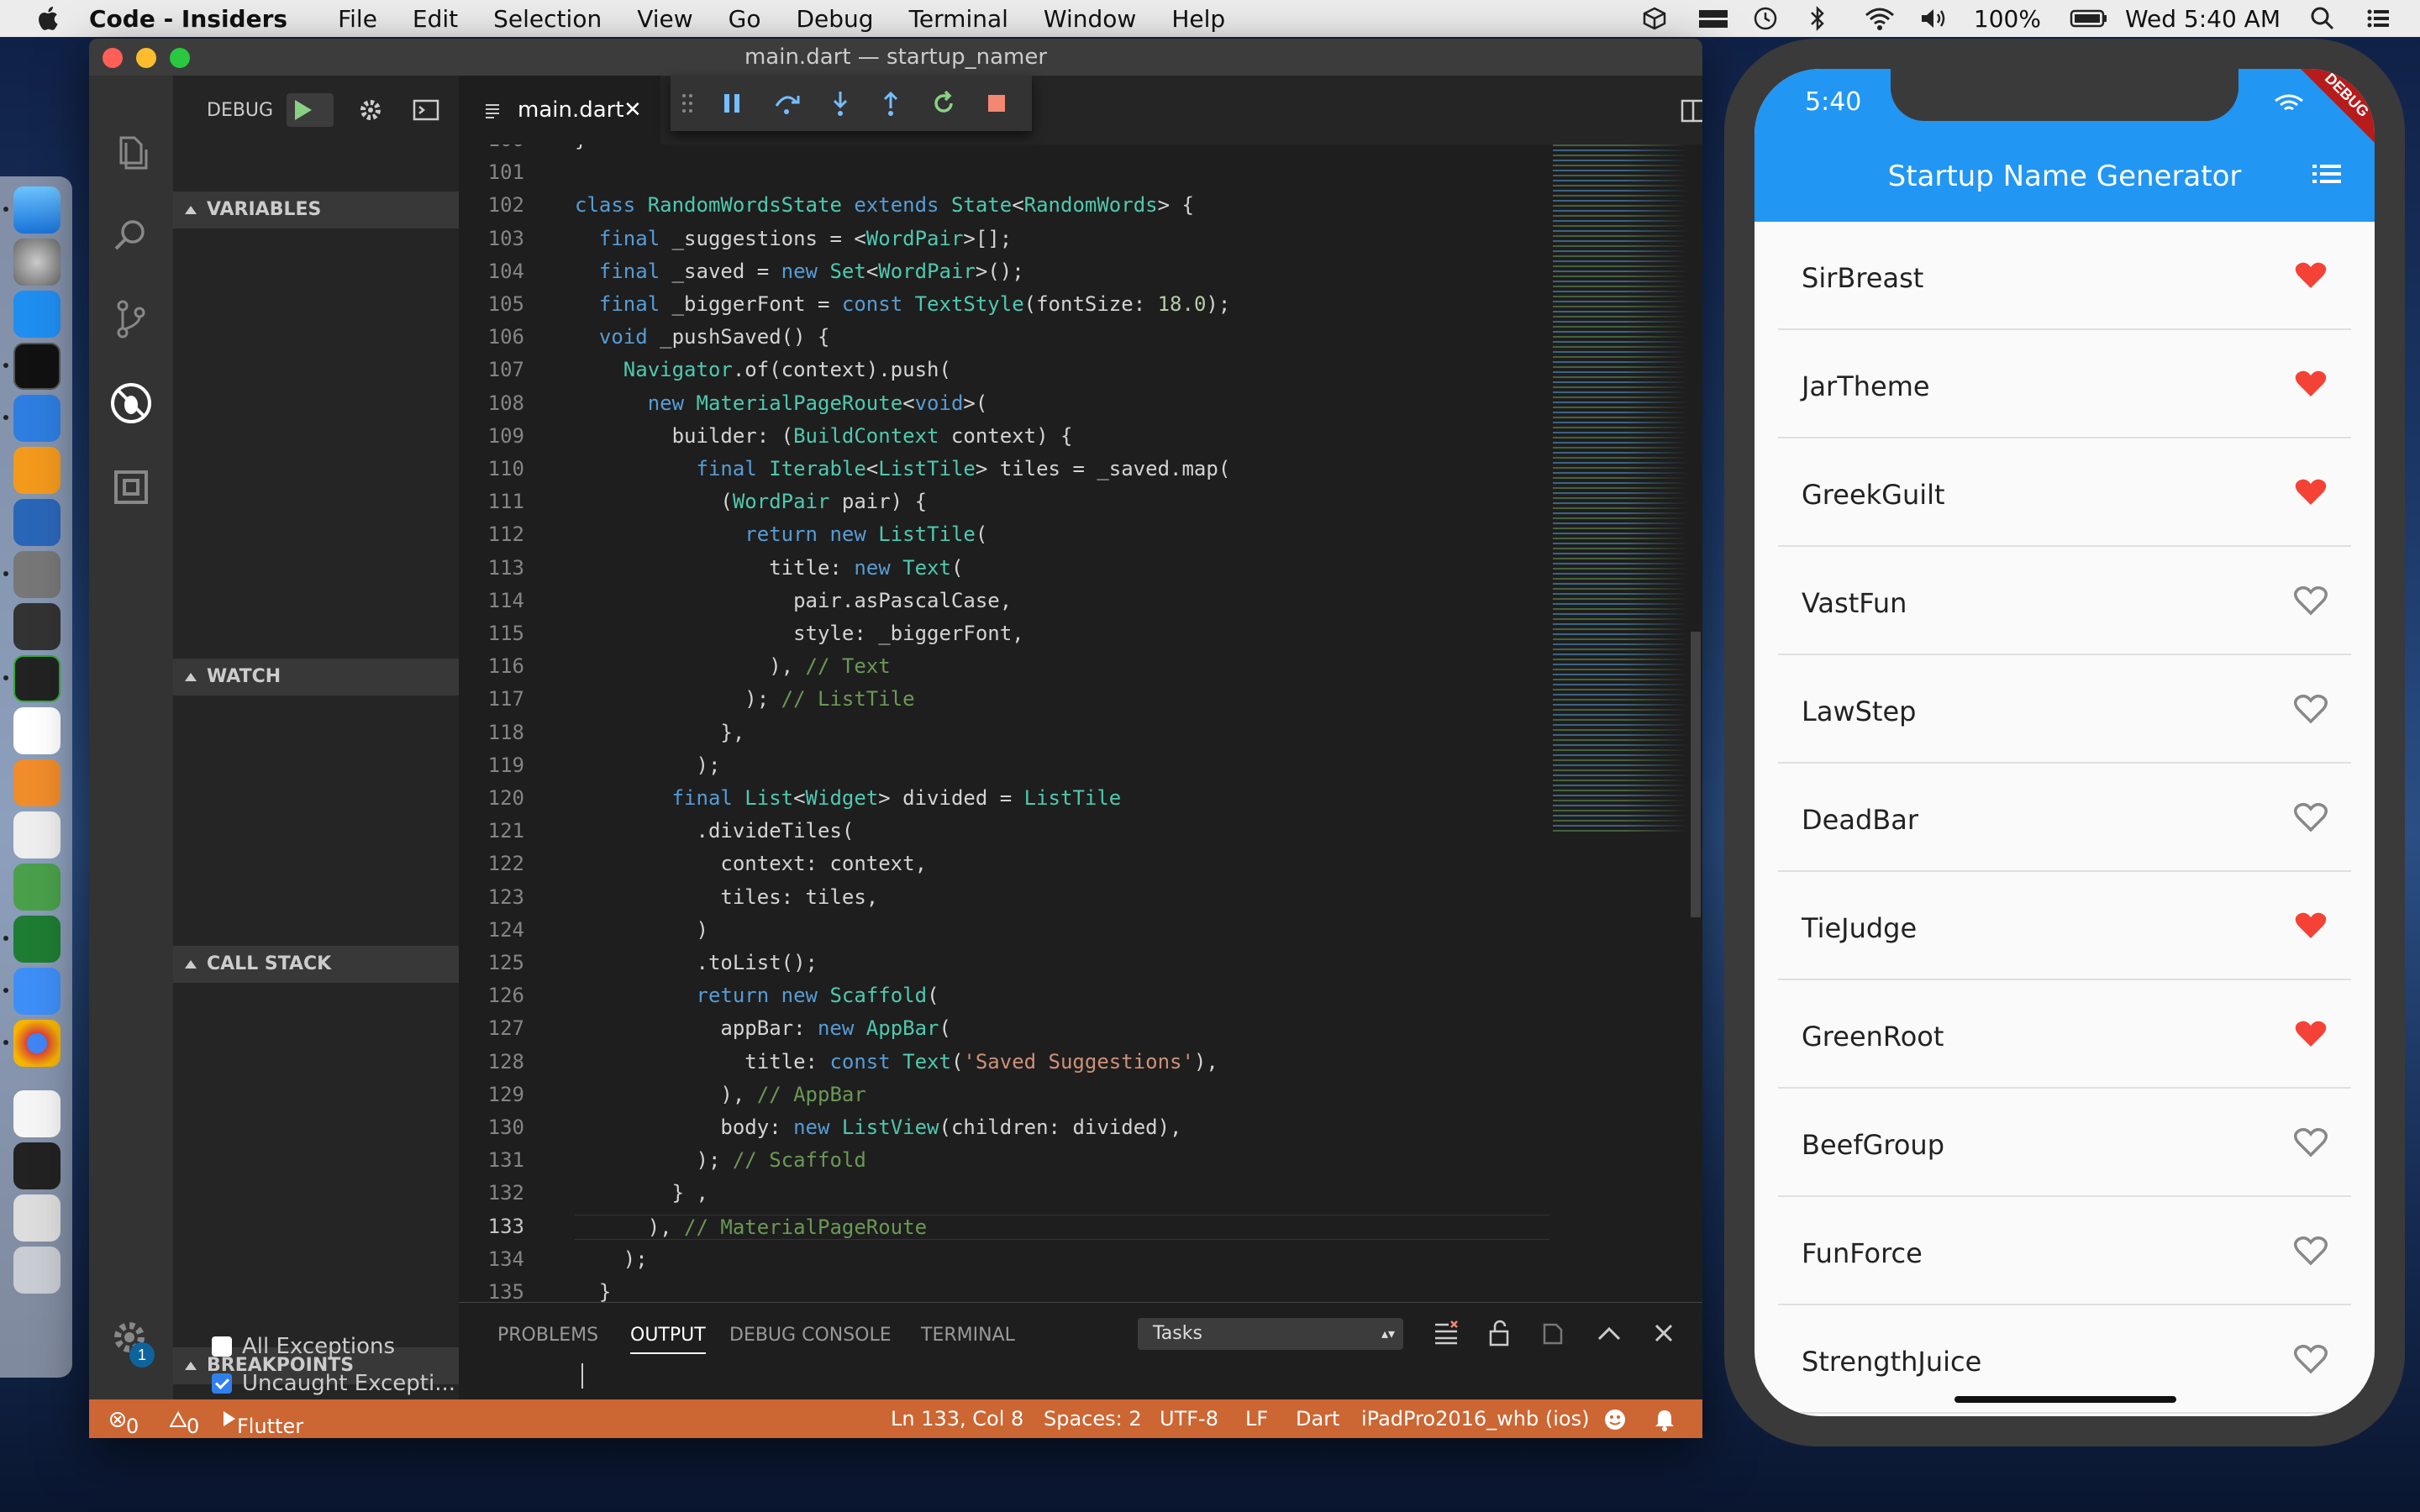 Image resolution: width=2420 pixels, height=1512 pixels. Describe the element at coordinates (1270, 1334) in the screenshot. I see `output-channel-select: Tasks ▴▾` at that location.